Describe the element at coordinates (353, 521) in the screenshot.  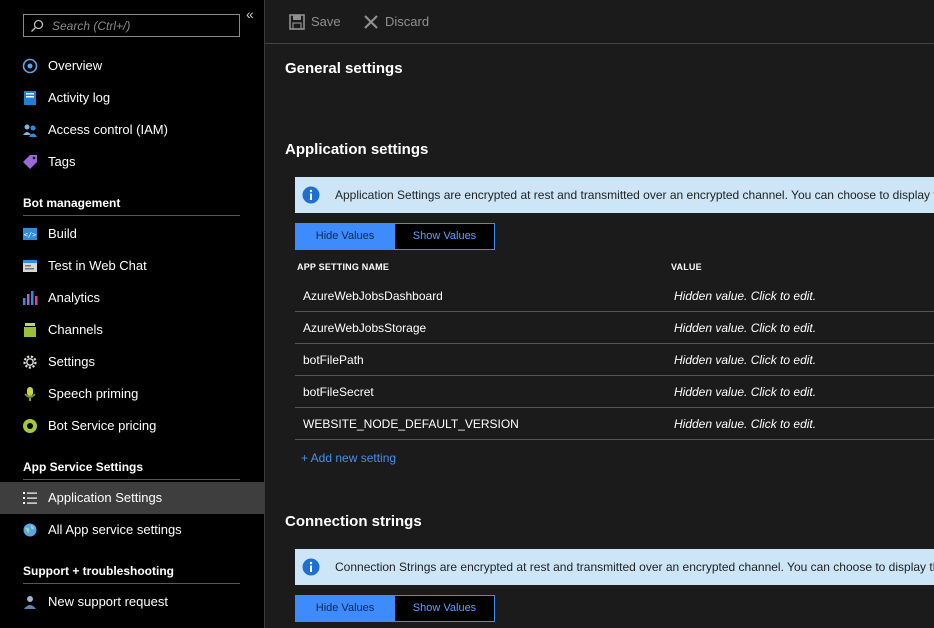
I see `connection-strings-title: Connection strings` at that location.